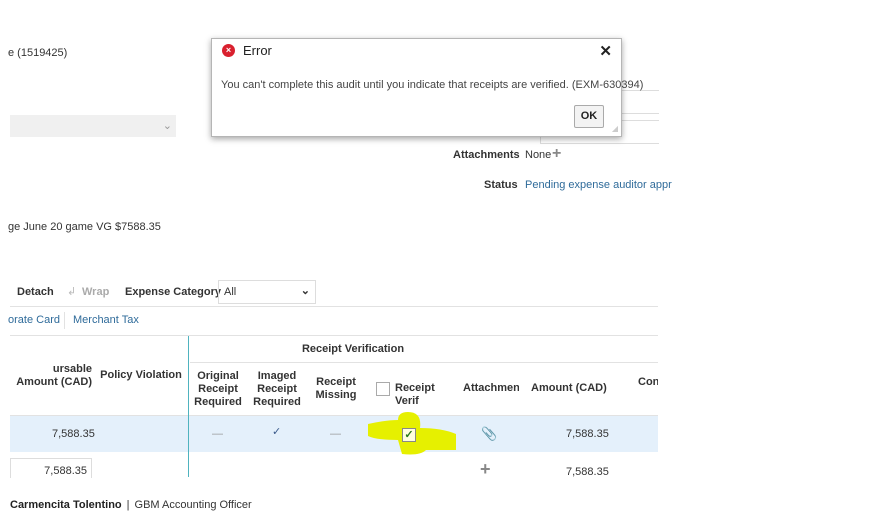  What do you see at coordinates (336, 389) in the screenshot?
I see `column-receipt-missing: Receipt Missing` at bounding box center [336, 389].